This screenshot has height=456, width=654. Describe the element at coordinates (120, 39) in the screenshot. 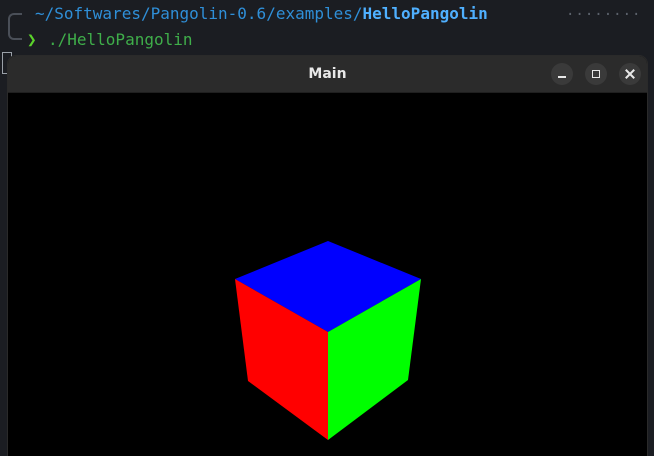

I see `terminal-command: ./HelloPangolin` at that location.